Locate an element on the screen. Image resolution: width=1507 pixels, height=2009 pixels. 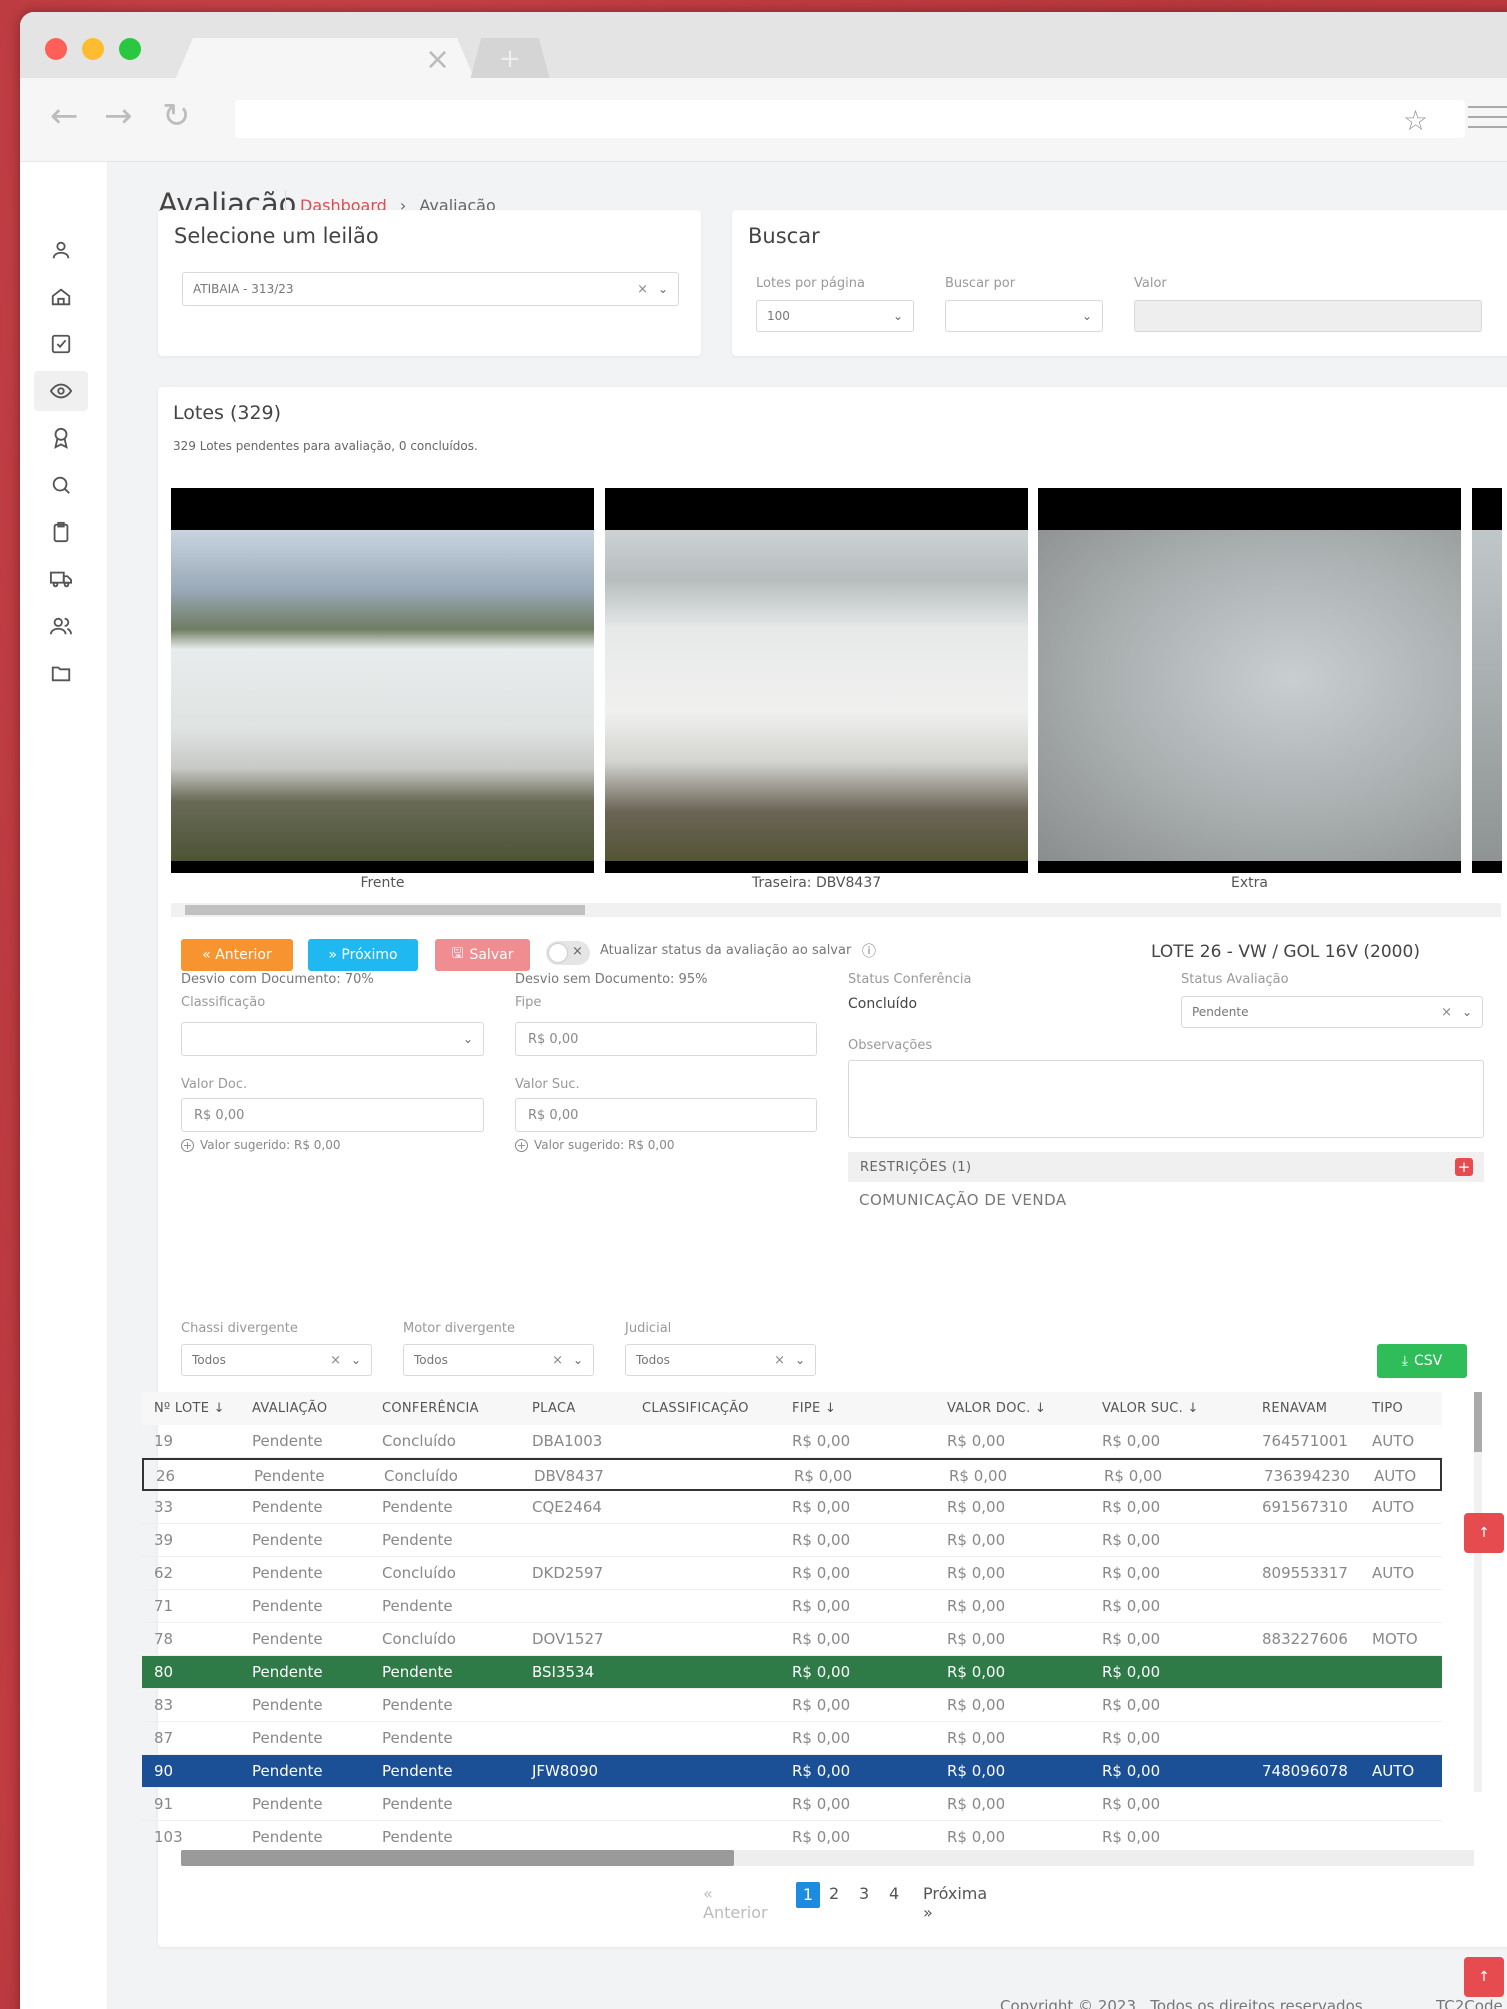
eye-icon is located at coordinates (61, 391).